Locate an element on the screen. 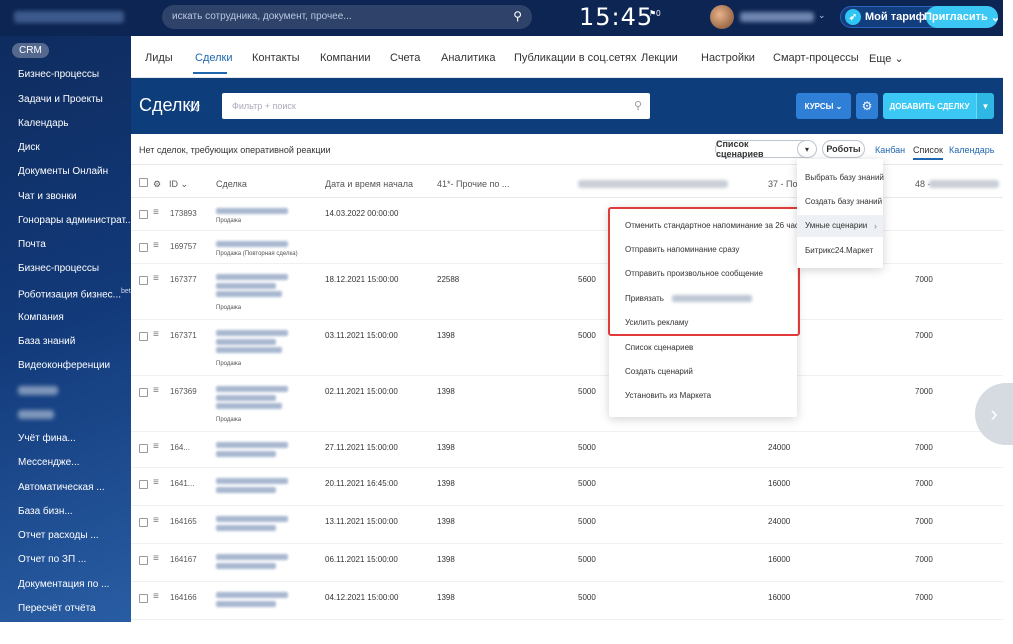  row-id: 167377 is located at coordinates (183, 279).